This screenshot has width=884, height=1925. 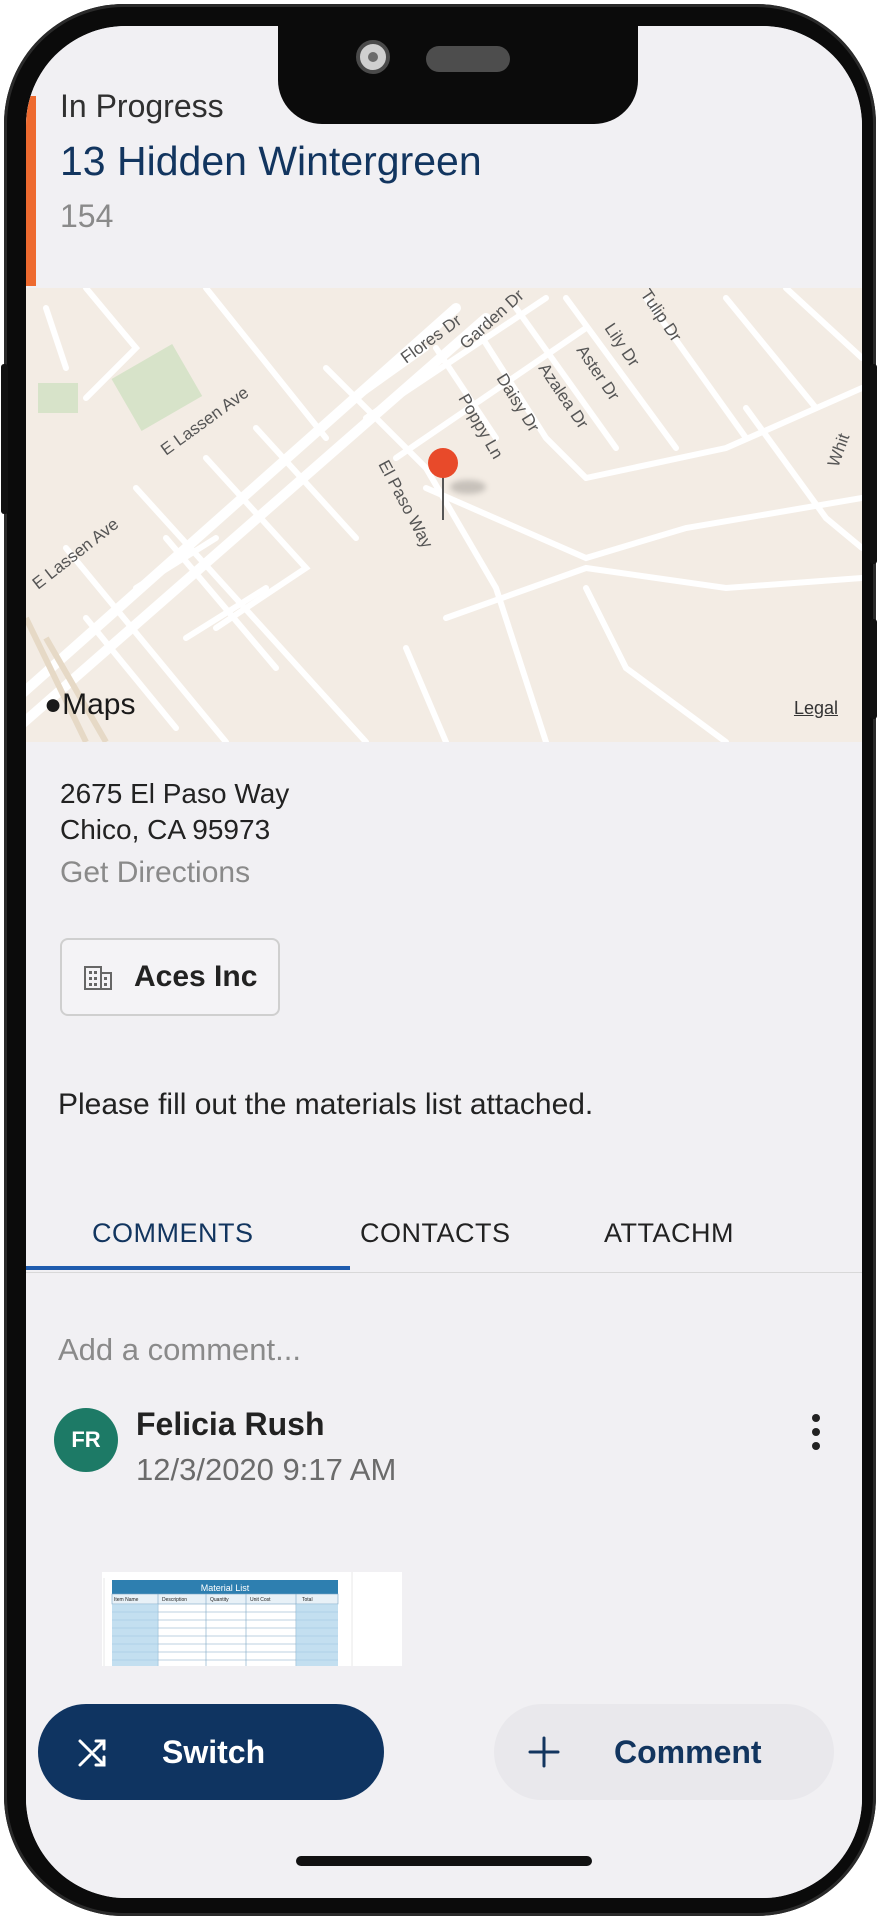 I want to click on attachment-column: Item Name, so click(x=126, y=1600).